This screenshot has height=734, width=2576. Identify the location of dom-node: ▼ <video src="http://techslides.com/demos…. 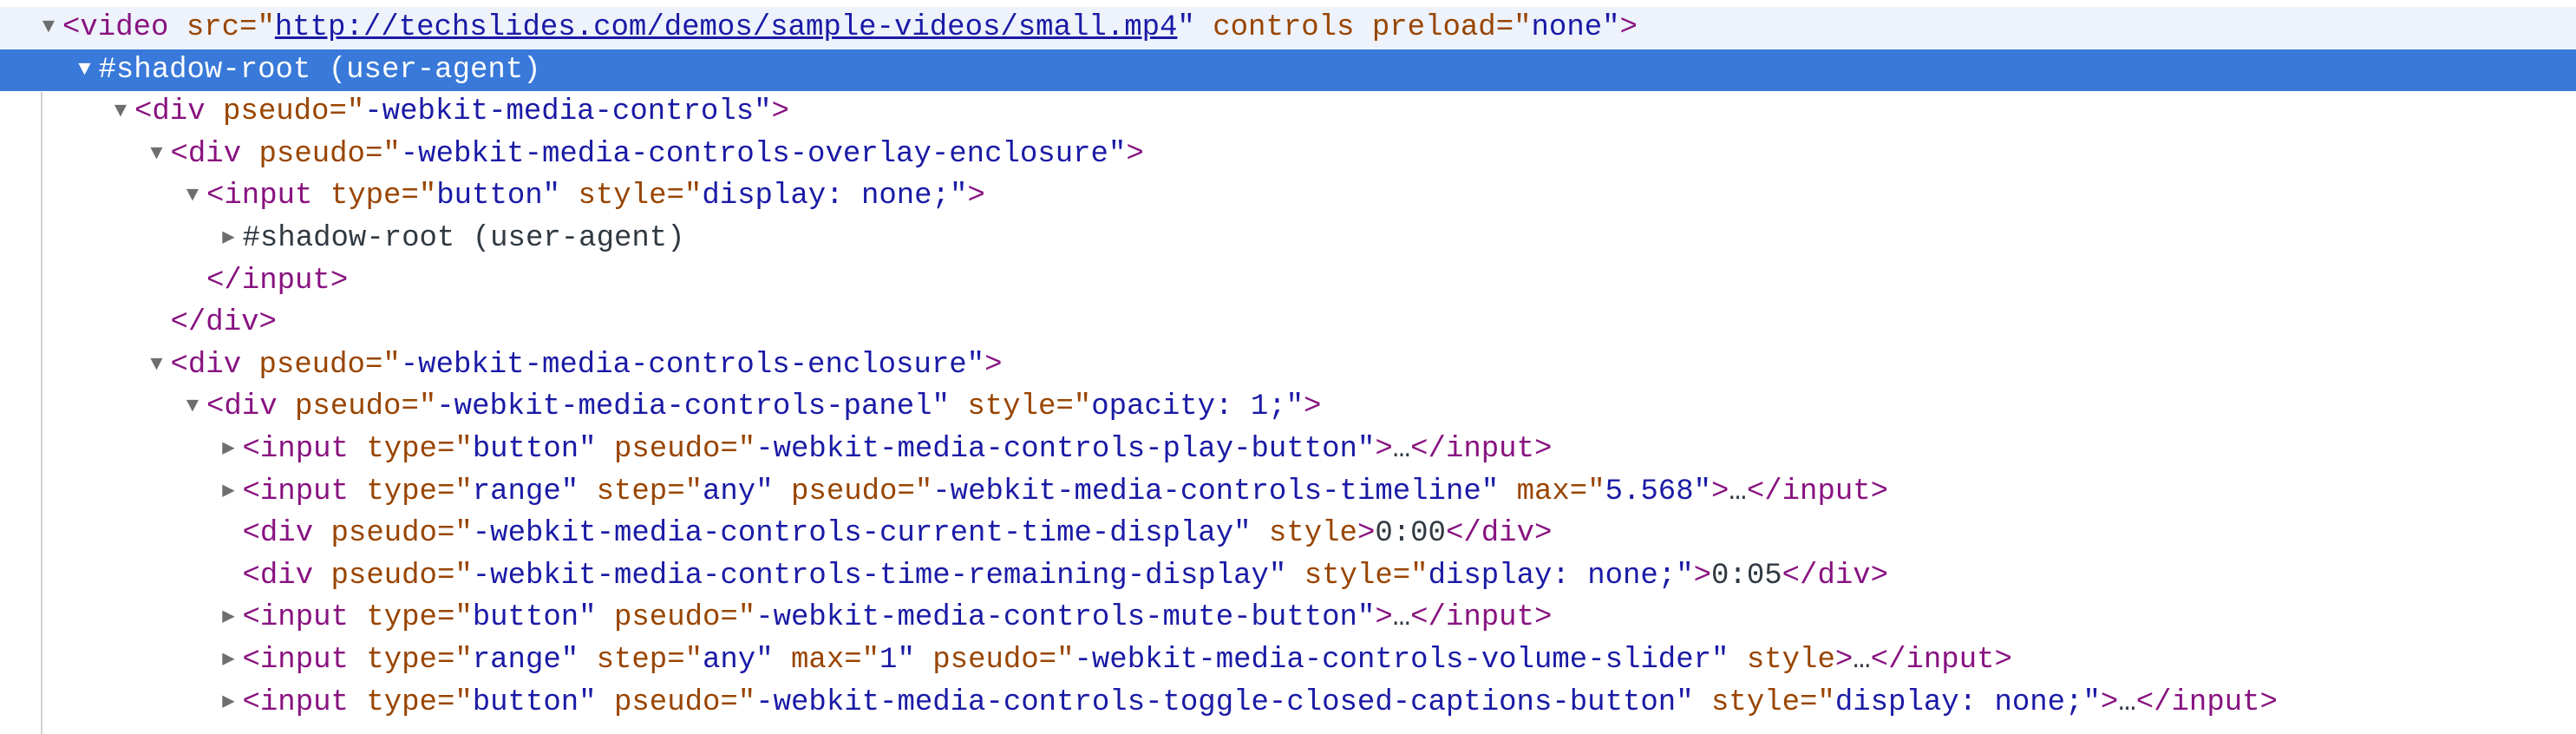
(1288, 28).